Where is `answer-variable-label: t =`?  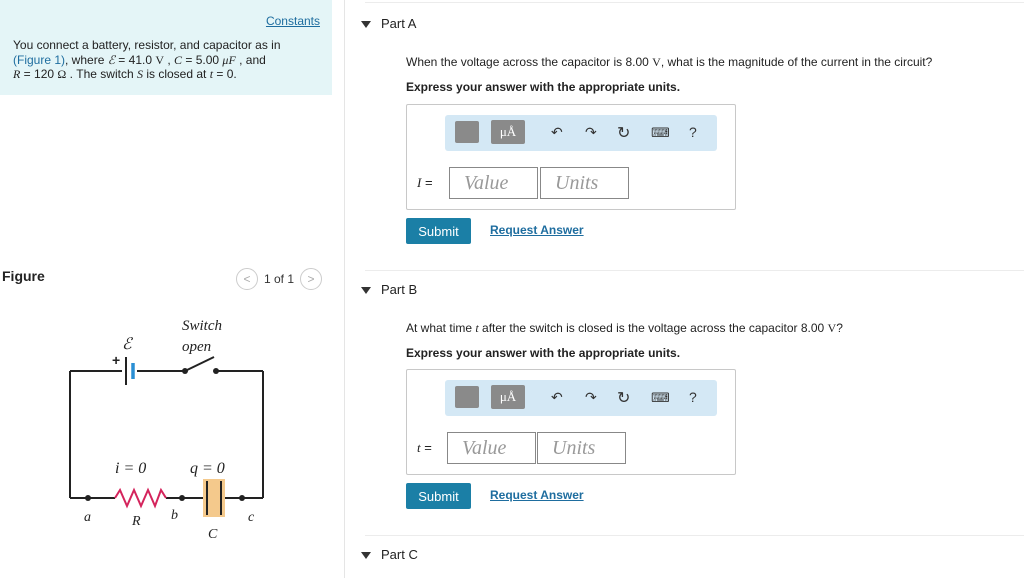
answer-variable-label: t = is located at coordinates (424, 447).